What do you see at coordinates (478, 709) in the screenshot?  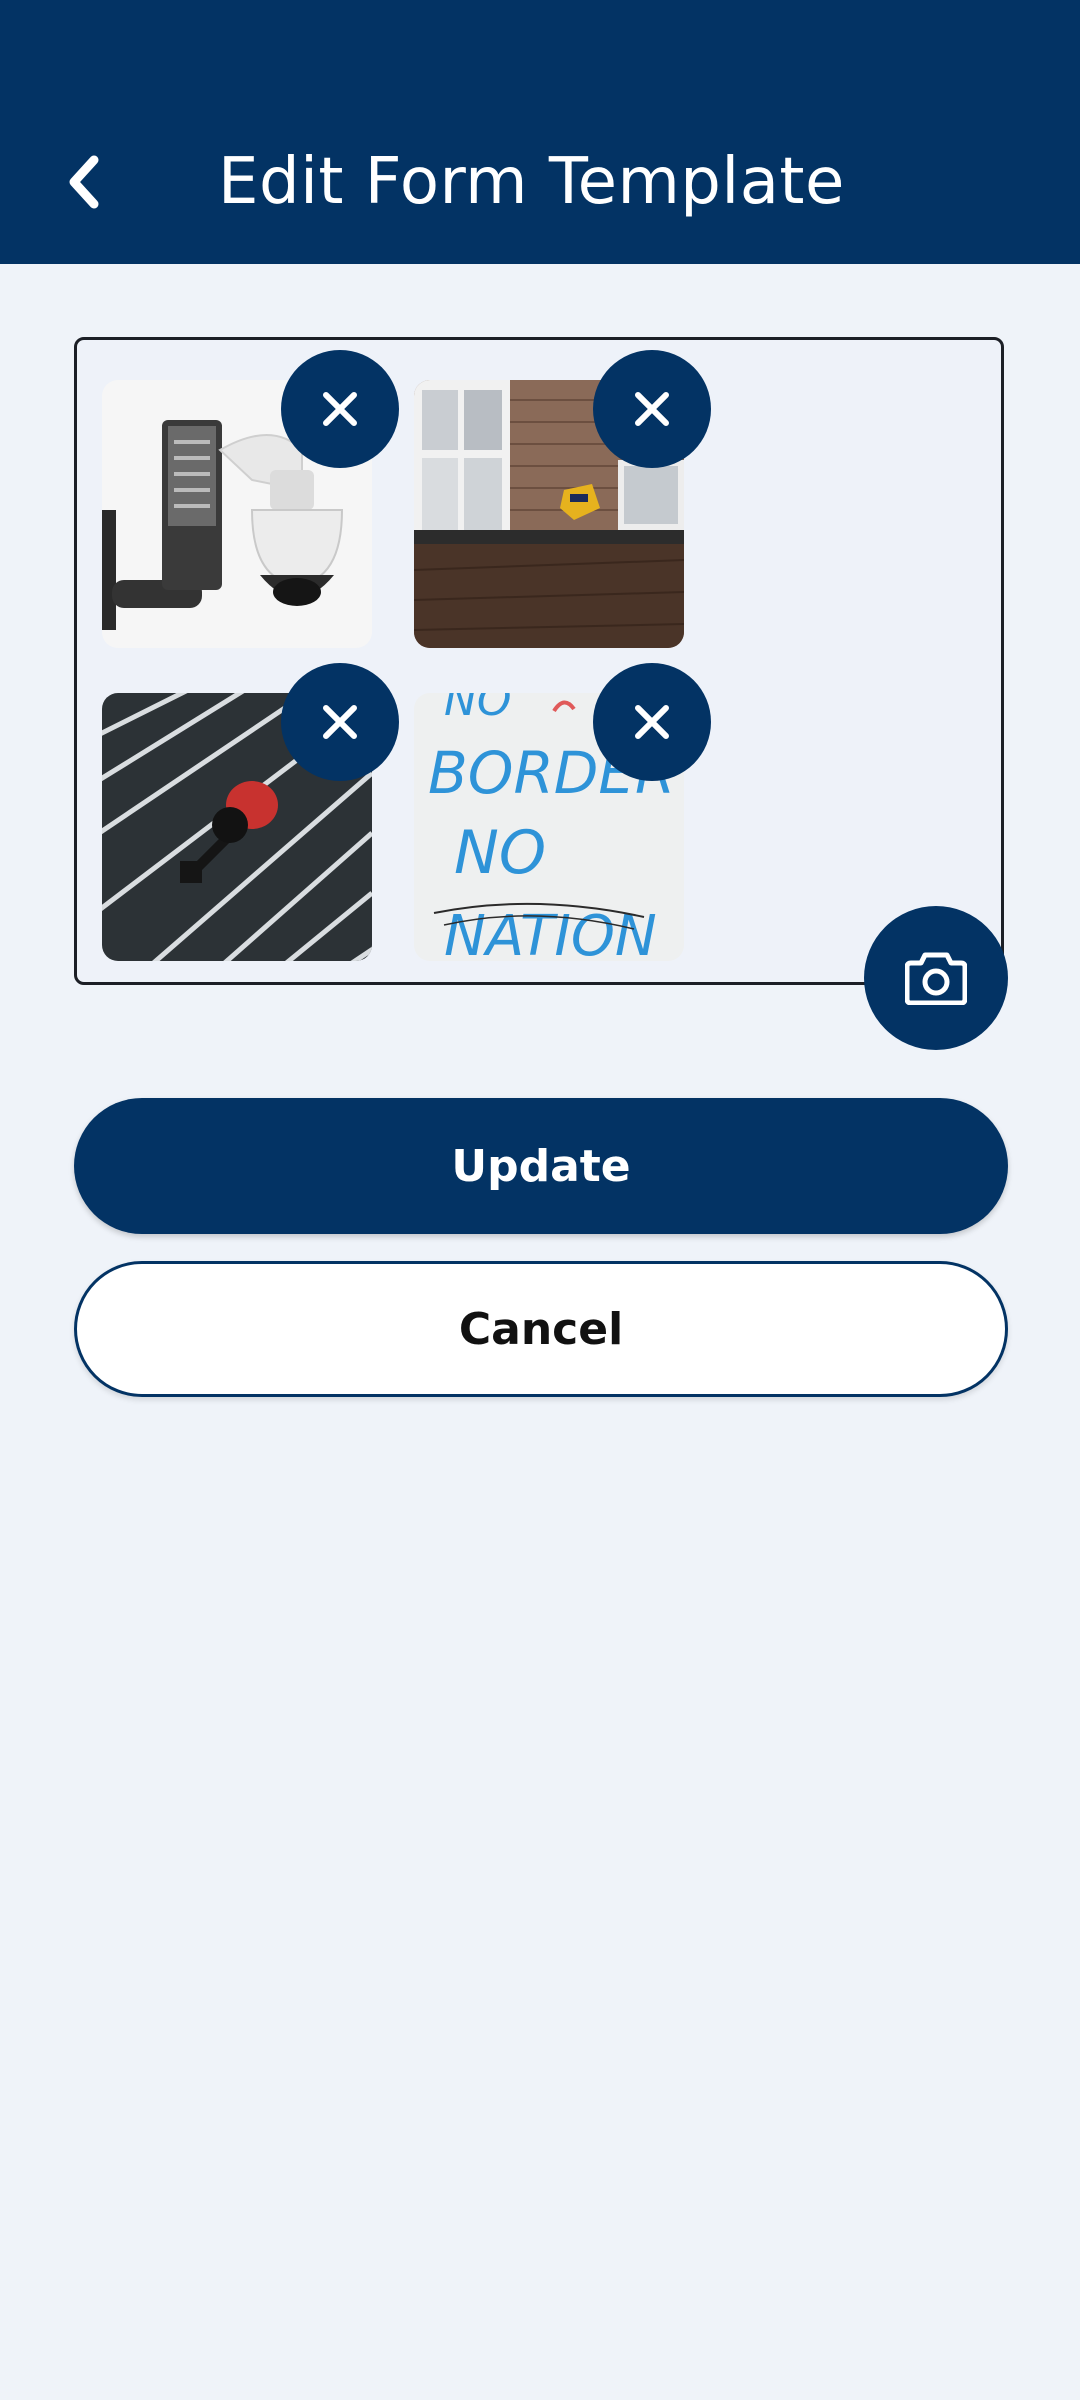 I see `graffiti-text-line-1: NO` at bounding box center [478, 709].